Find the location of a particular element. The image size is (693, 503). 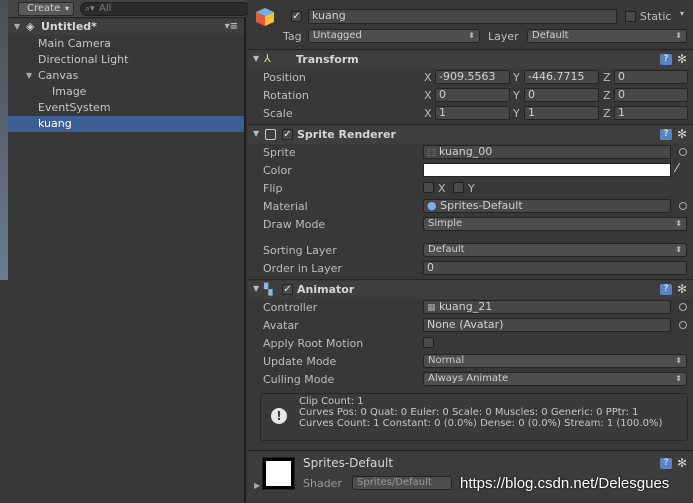

color-label: Color is located at coordinates (277, 170).